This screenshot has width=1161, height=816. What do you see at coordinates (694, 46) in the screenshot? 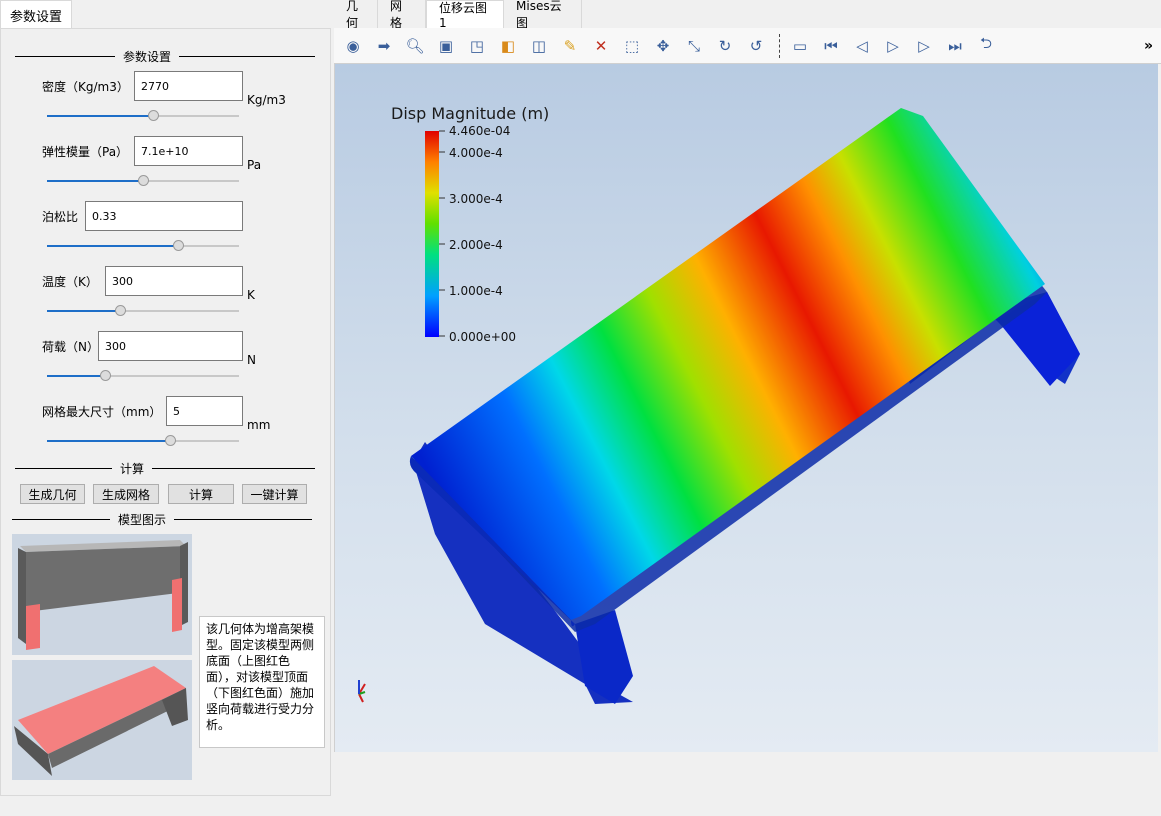
I see `axes-icon: ⤡` at bounding box center [694, 46].